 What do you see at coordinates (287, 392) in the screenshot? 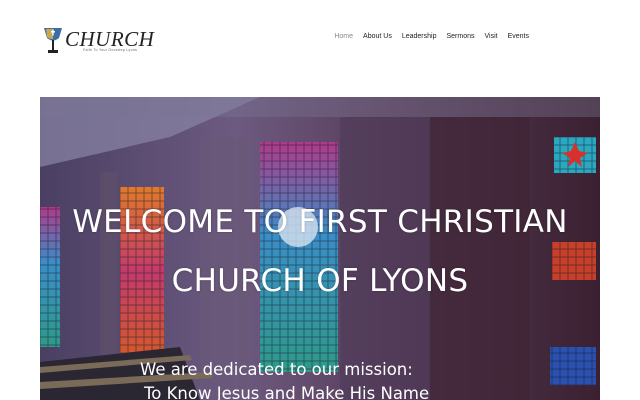
I see `hero-subtitle-line2: To Know Jesus and Make His Name` at bounding box center [287, 392].